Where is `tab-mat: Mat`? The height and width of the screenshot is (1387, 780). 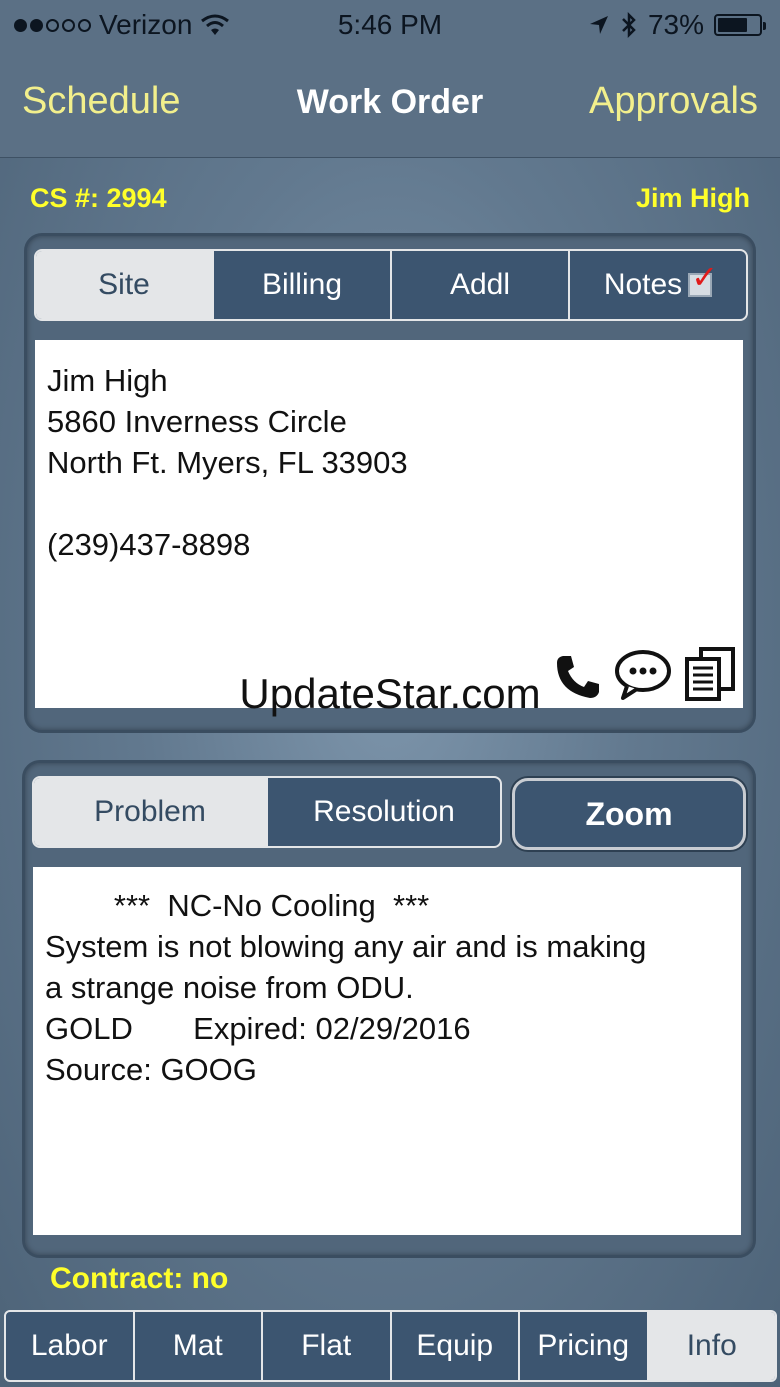 tab-mat: Mat is located at coordinates (197, 1346).